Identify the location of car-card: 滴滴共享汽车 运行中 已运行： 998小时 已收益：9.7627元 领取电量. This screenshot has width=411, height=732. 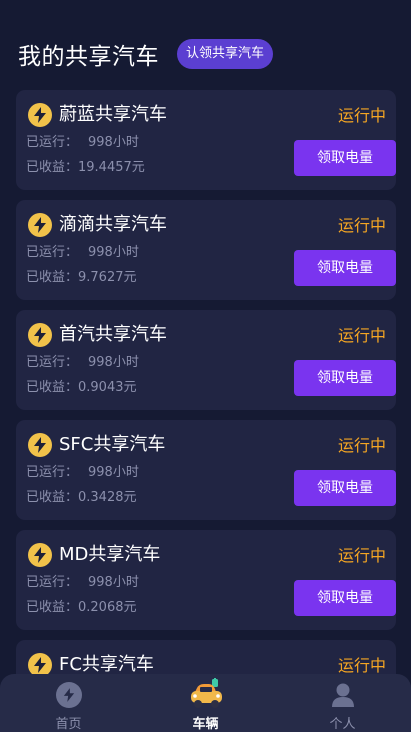
(206, 250).